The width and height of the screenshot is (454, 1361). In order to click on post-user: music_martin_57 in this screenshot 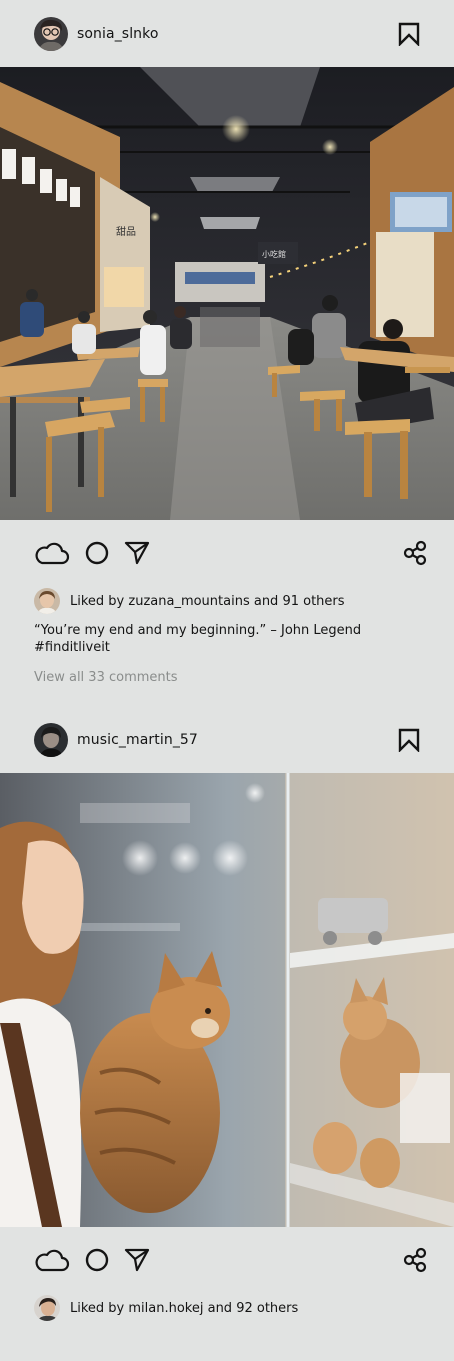, I will do `click(116, 740)`.